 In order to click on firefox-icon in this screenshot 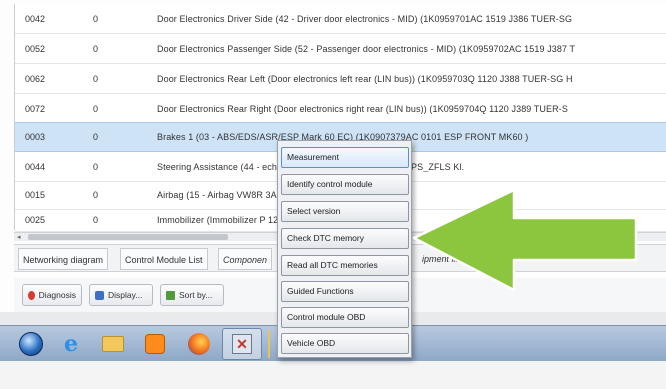, I will do `click(199, 344)`.